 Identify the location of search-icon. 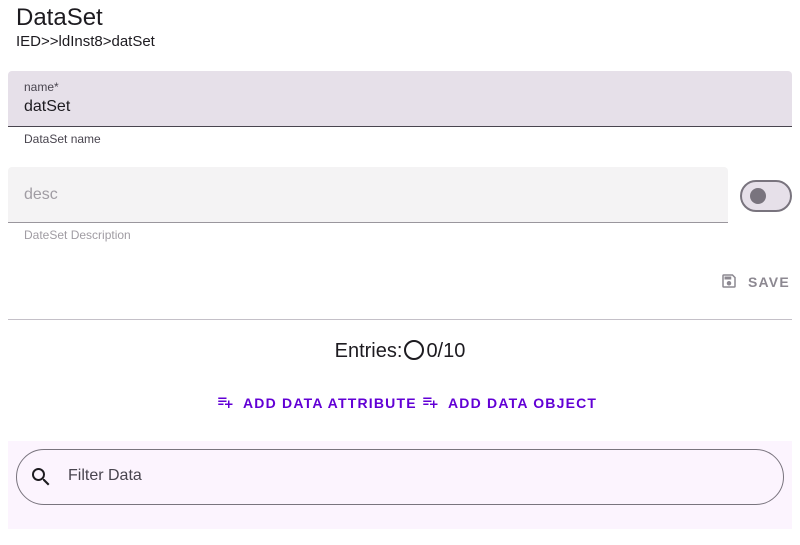
(41, 479).